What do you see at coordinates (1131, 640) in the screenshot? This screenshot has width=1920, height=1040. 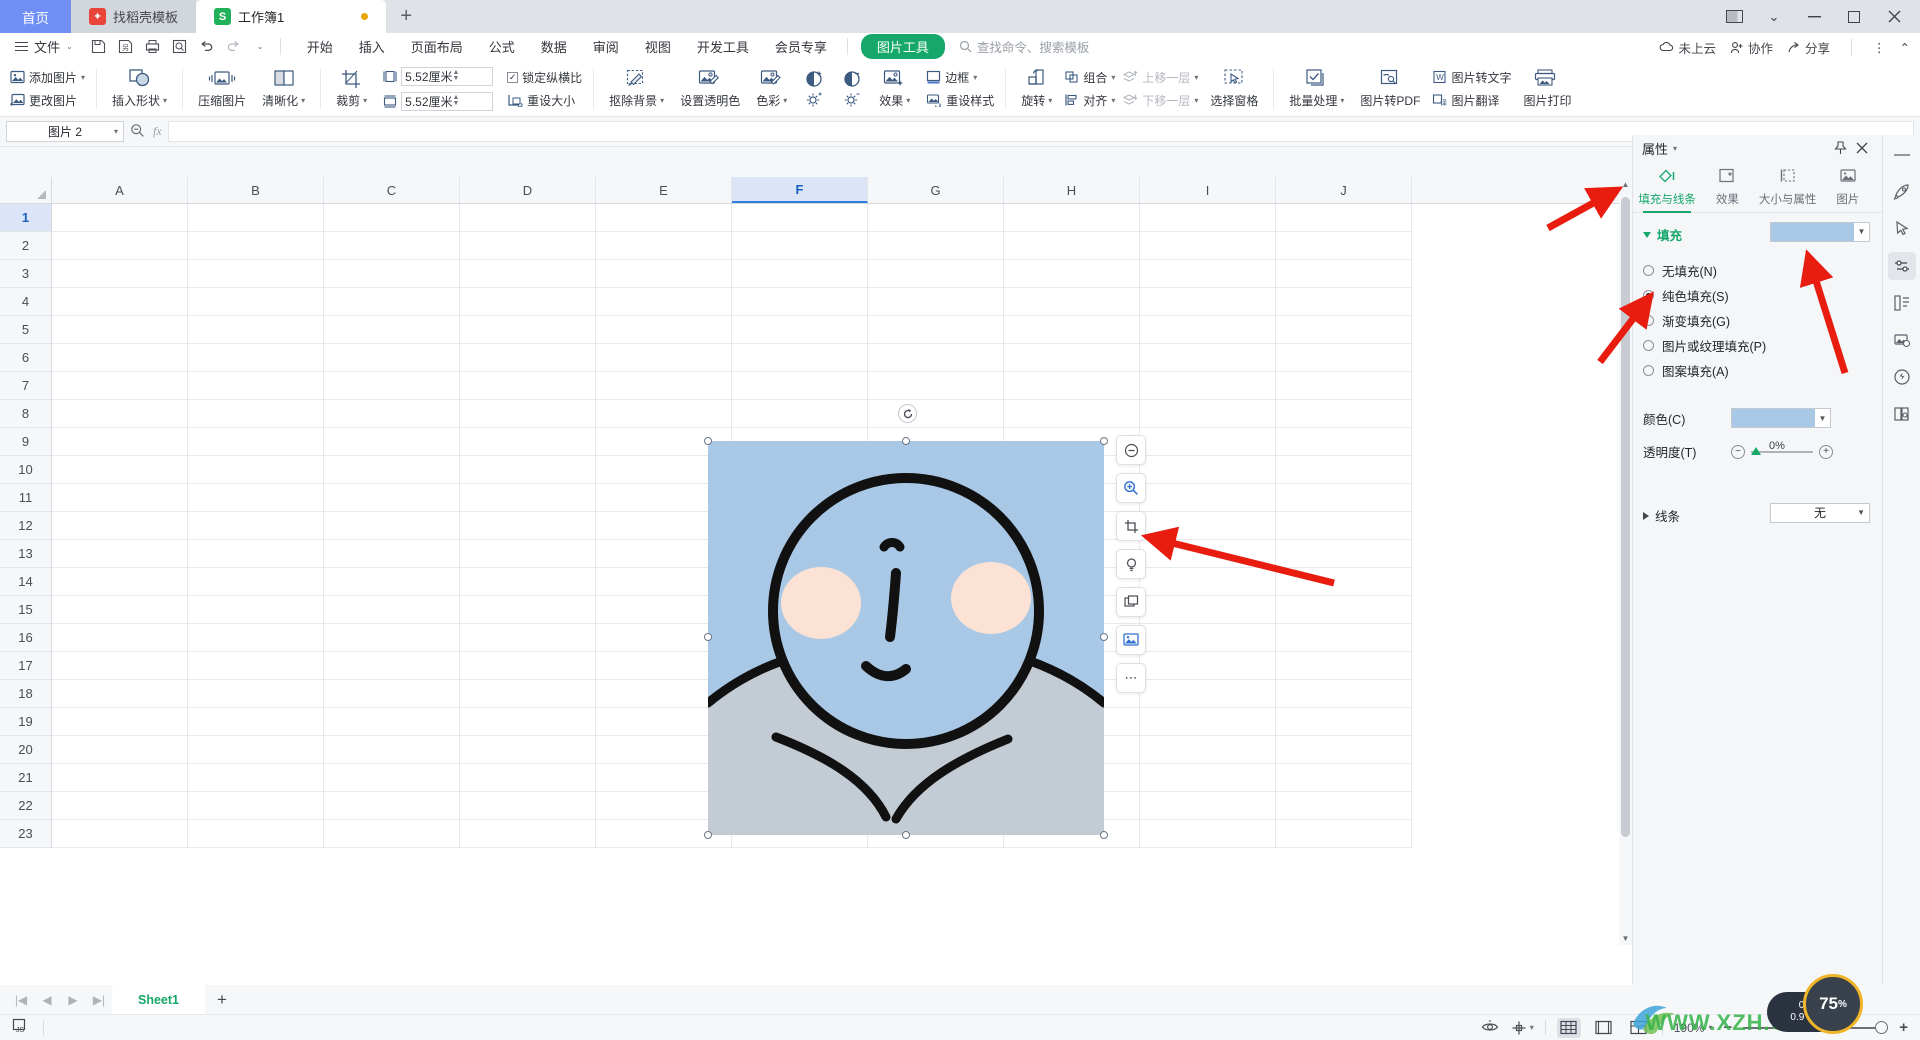 I see `picture-settings-button` at bounding box center [1131, 640].